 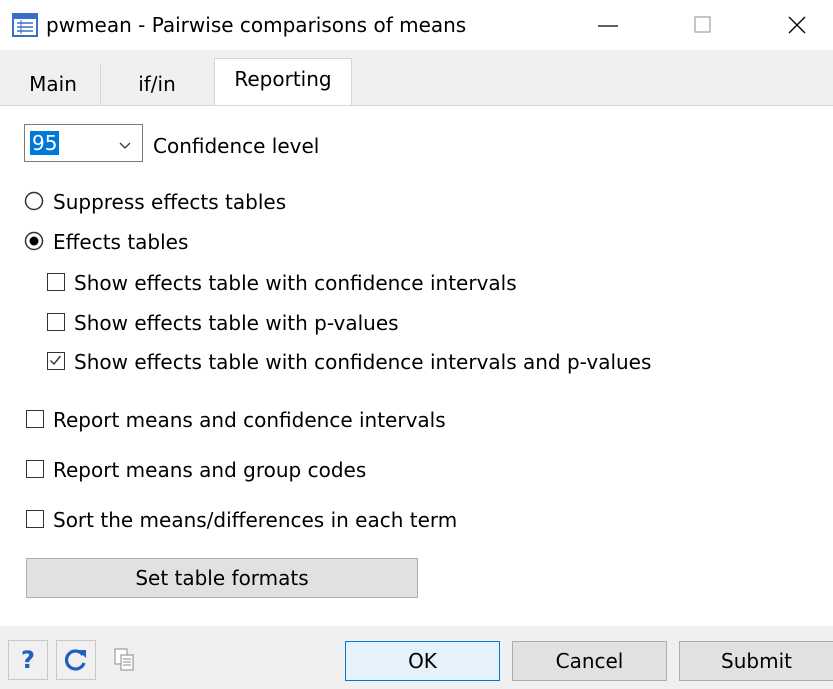 What do you see at coordinates (236, 146) in the screenshot?
I see `confidence-level-label: Confidence level` at bounding box center [236, 146].